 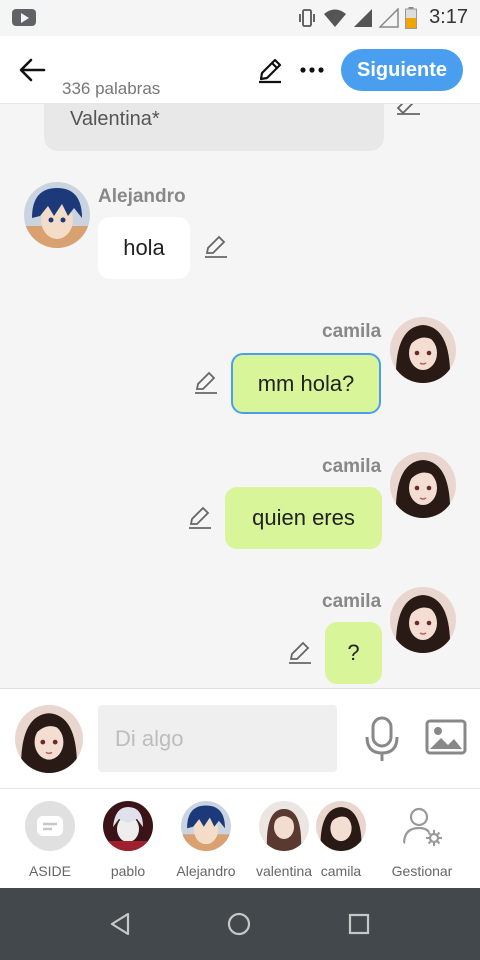 What do you see at coordinates (49, 871) in the screenshot?
I see `character-name: ASIDE` at bounding box center [49, 871].